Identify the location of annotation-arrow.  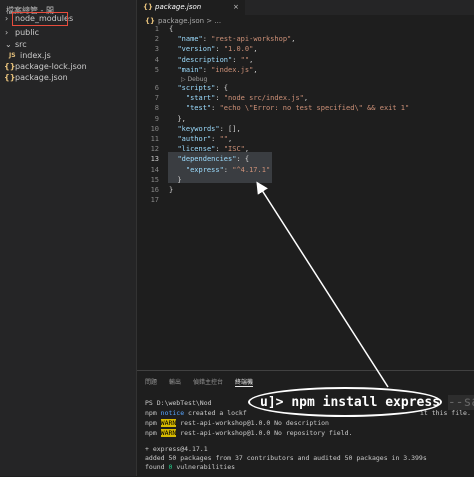
(322, 284).